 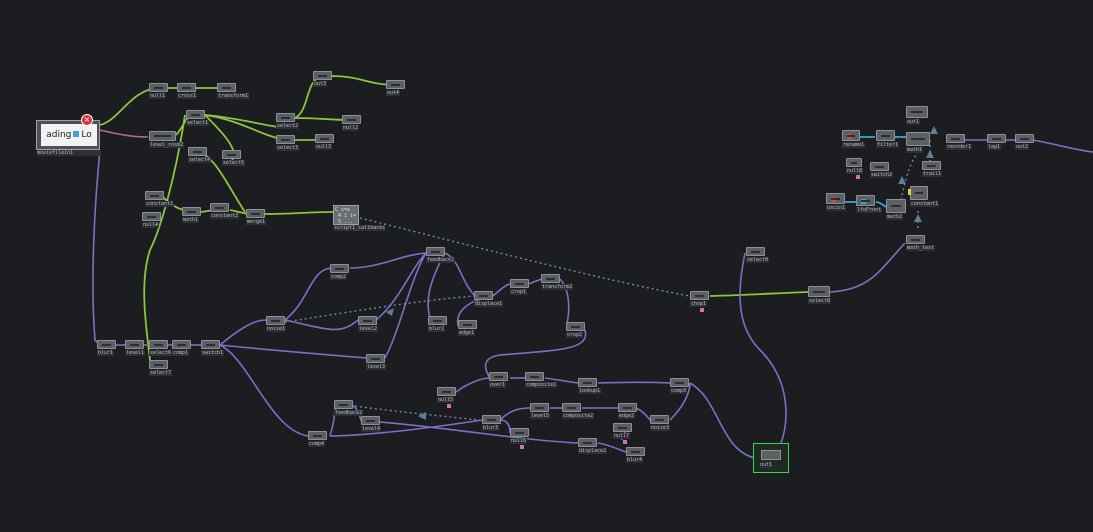 I want to click on node-blur2: blur2, so click(x=437, y=324).